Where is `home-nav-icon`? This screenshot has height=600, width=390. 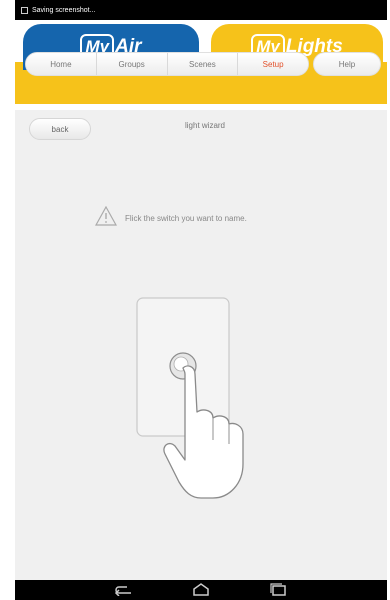 home-nav-icon is located at coordinates (201, 590).